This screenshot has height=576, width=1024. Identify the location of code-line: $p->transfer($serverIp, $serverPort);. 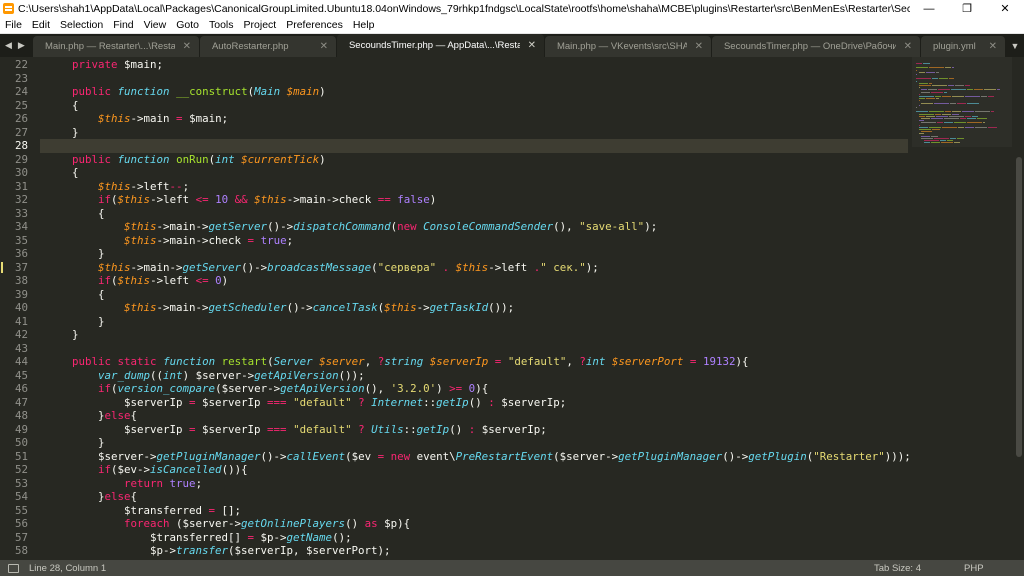
(218, 551).